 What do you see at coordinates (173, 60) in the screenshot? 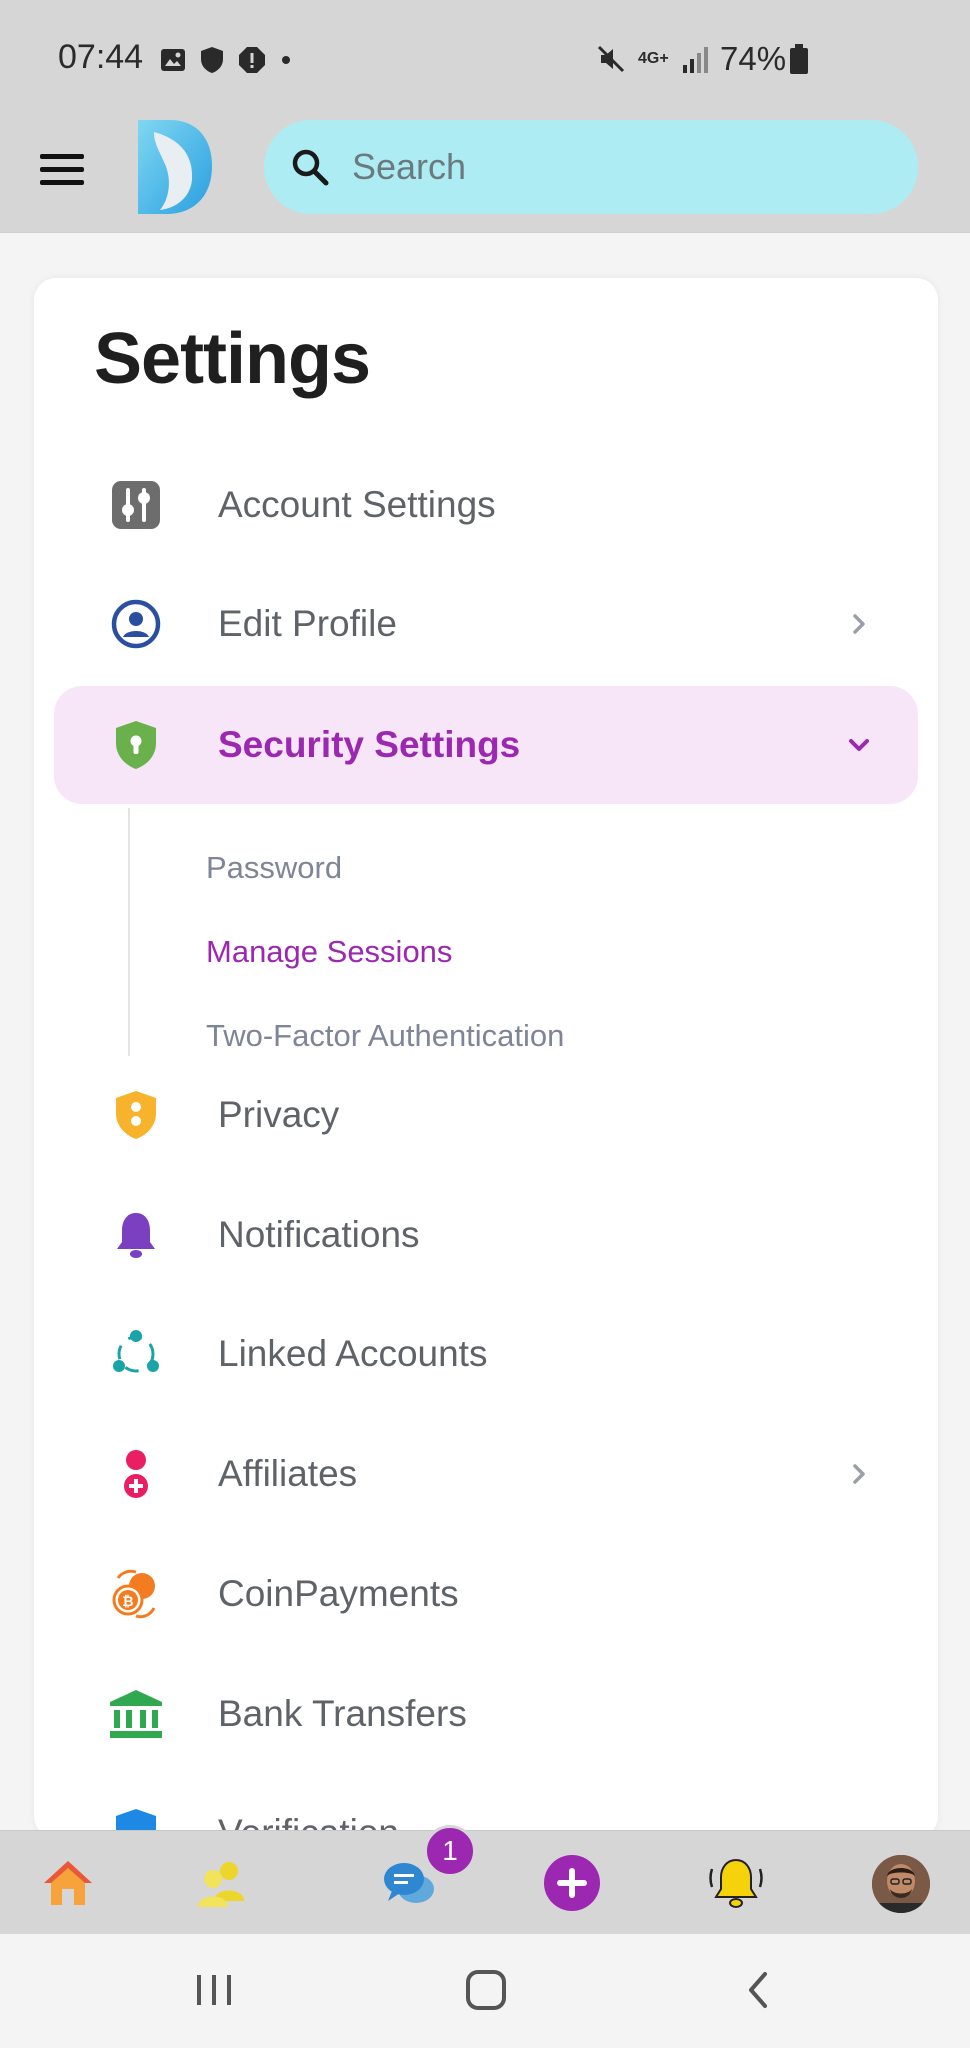
I see `image-notification-icon` at bounding box center [173, 60].